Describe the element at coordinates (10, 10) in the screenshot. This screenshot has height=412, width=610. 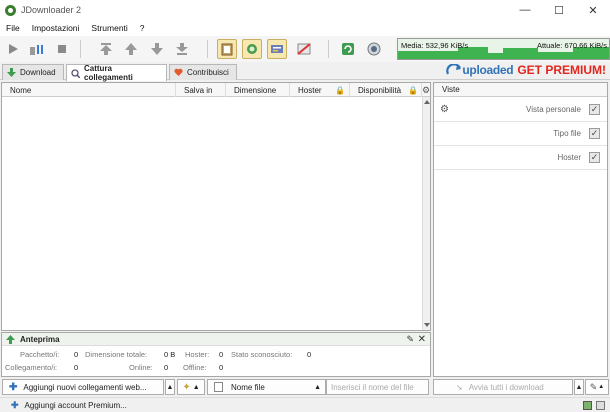
I see `app-logo-icon` at that location.